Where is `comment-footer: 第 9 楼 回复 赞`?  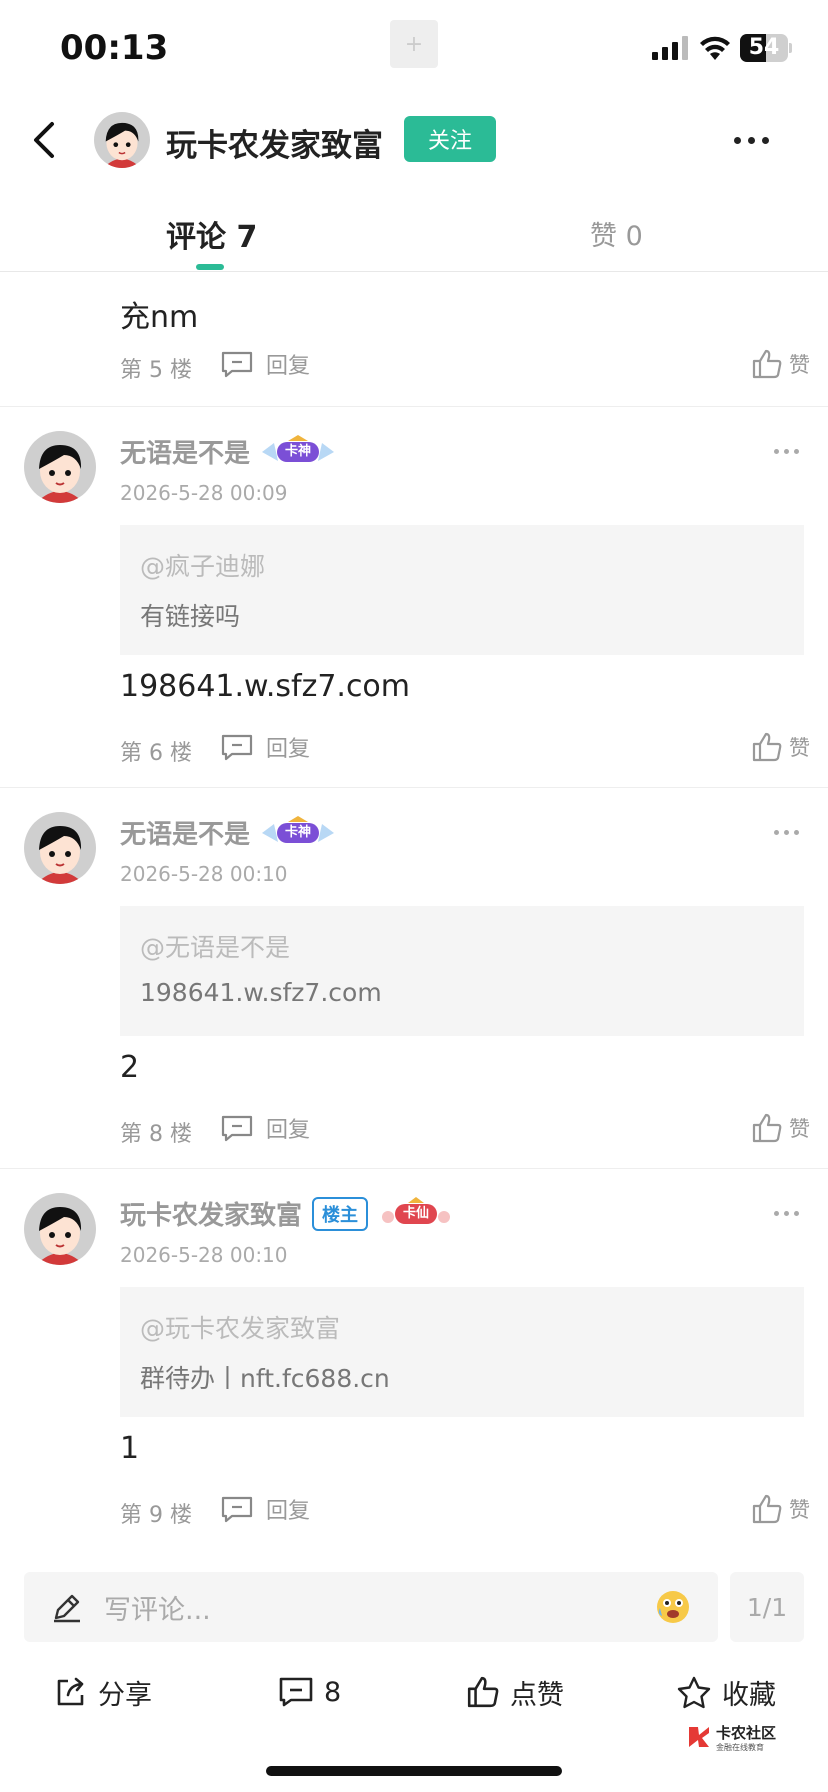 comment-footer: 第 9 楼 回复 赞 is located at coordinates (465, 1513).